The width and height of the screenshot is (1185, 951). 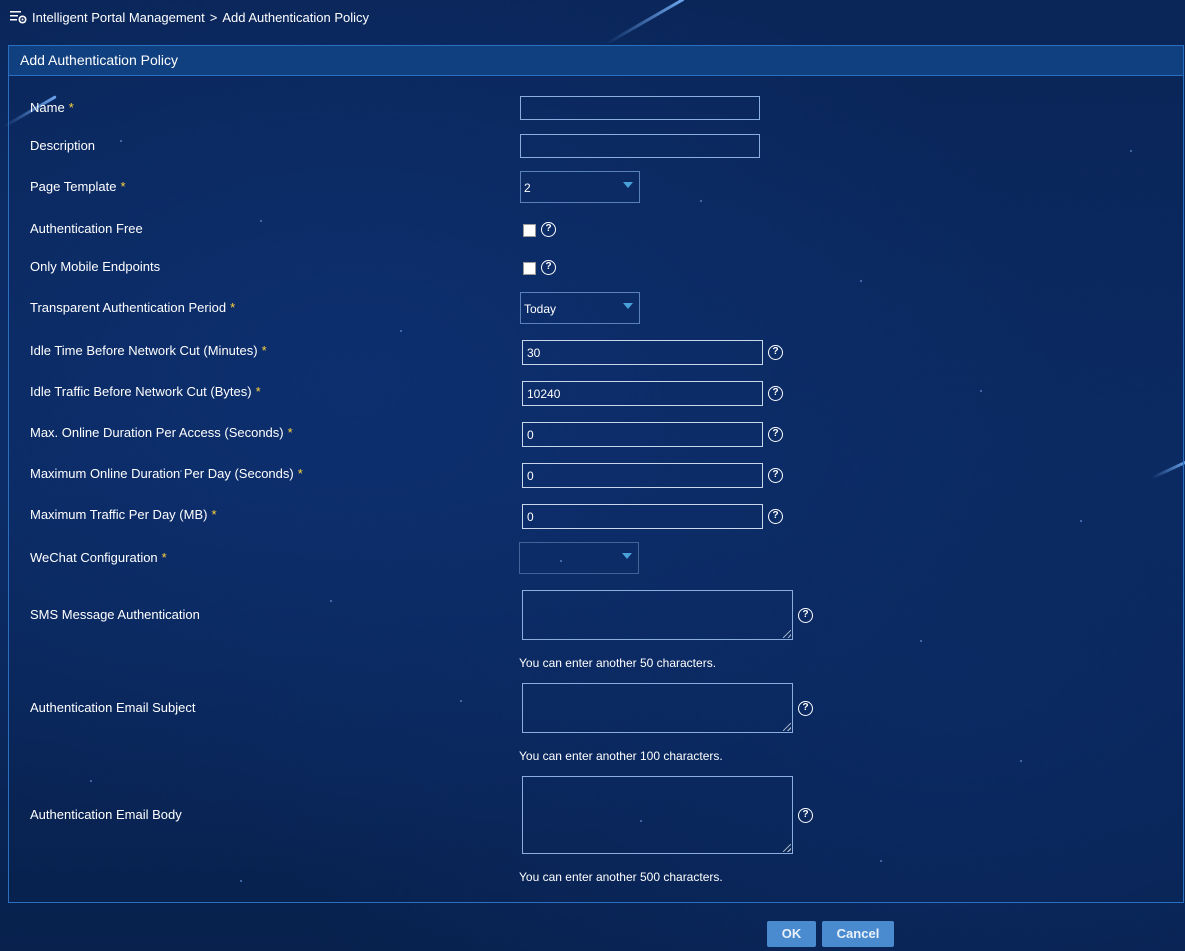 What do you see at coordinates (529, 268) in the screenshot?
I see `only-mobile-endpoints-checkbox` at bounding box center [529, 268].